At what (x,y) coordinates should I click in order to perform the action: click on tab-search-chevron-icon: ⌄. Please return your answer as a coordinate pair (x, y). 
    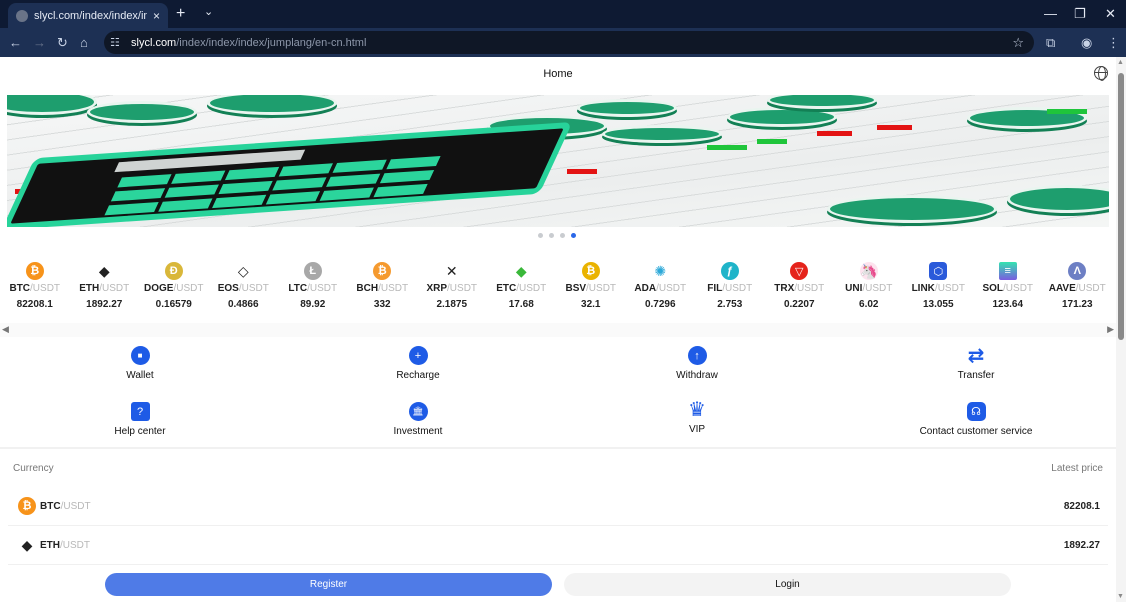
    Looking at the image, I should click on (208, 11).